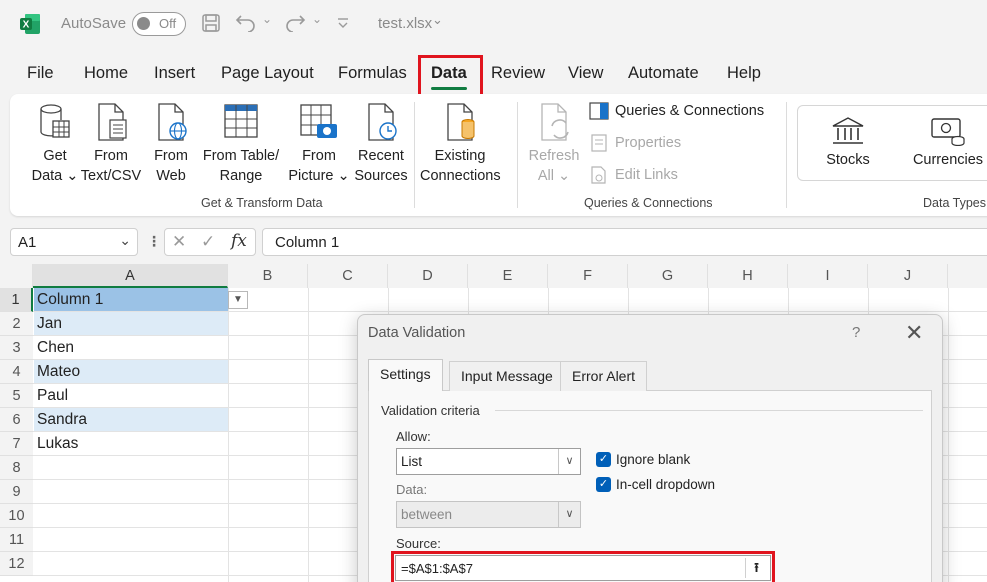 Image resolution: width=987 pixels, height=582 pixels. I want to click on chevron-down-icon: ⌄, so click(125, 240).